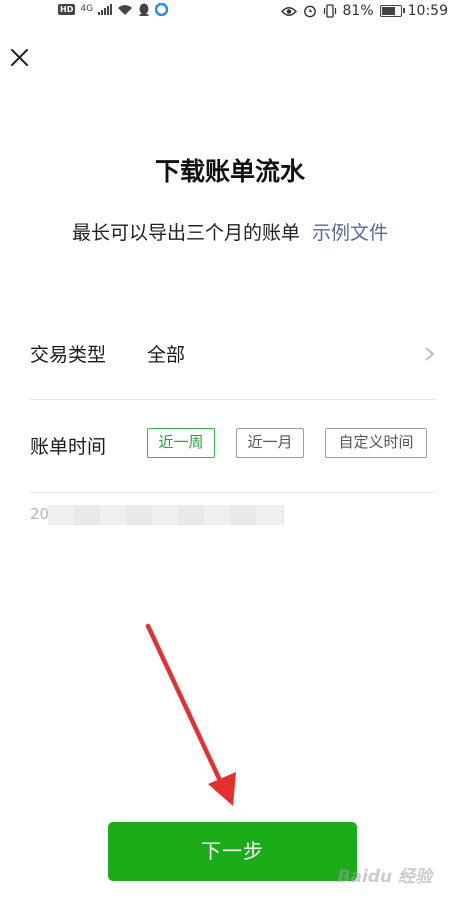  What do you see at coordinates (229, 171) in the screenshot?
I see `page-title: 下载账单流水` at bounding box center [229, 171].